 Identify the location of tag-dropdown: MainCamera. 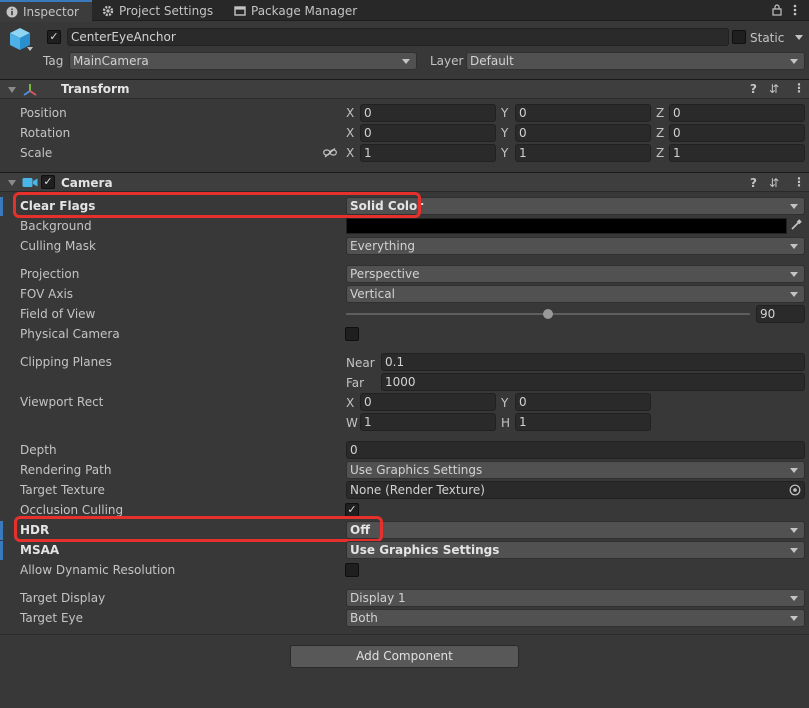
(243, 61).